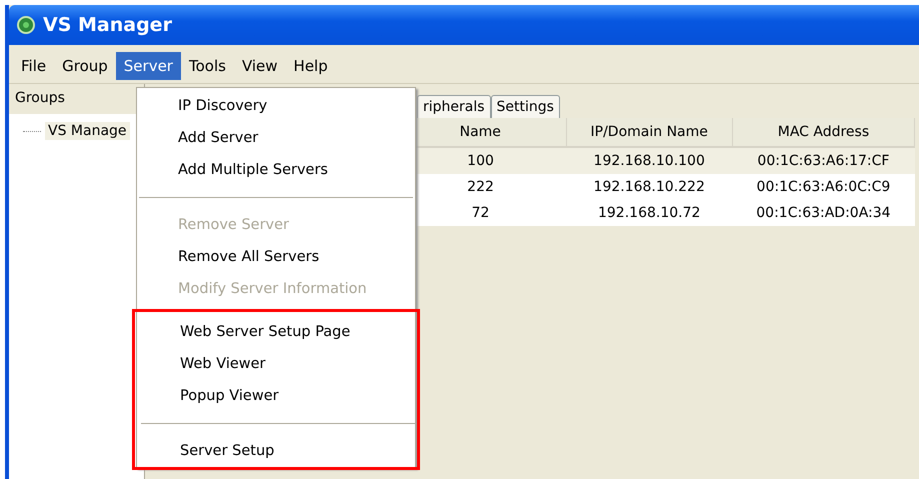 This screenshot has width=919, height=479. I want to click on menu-bar-item: Help, so click(311, 66).